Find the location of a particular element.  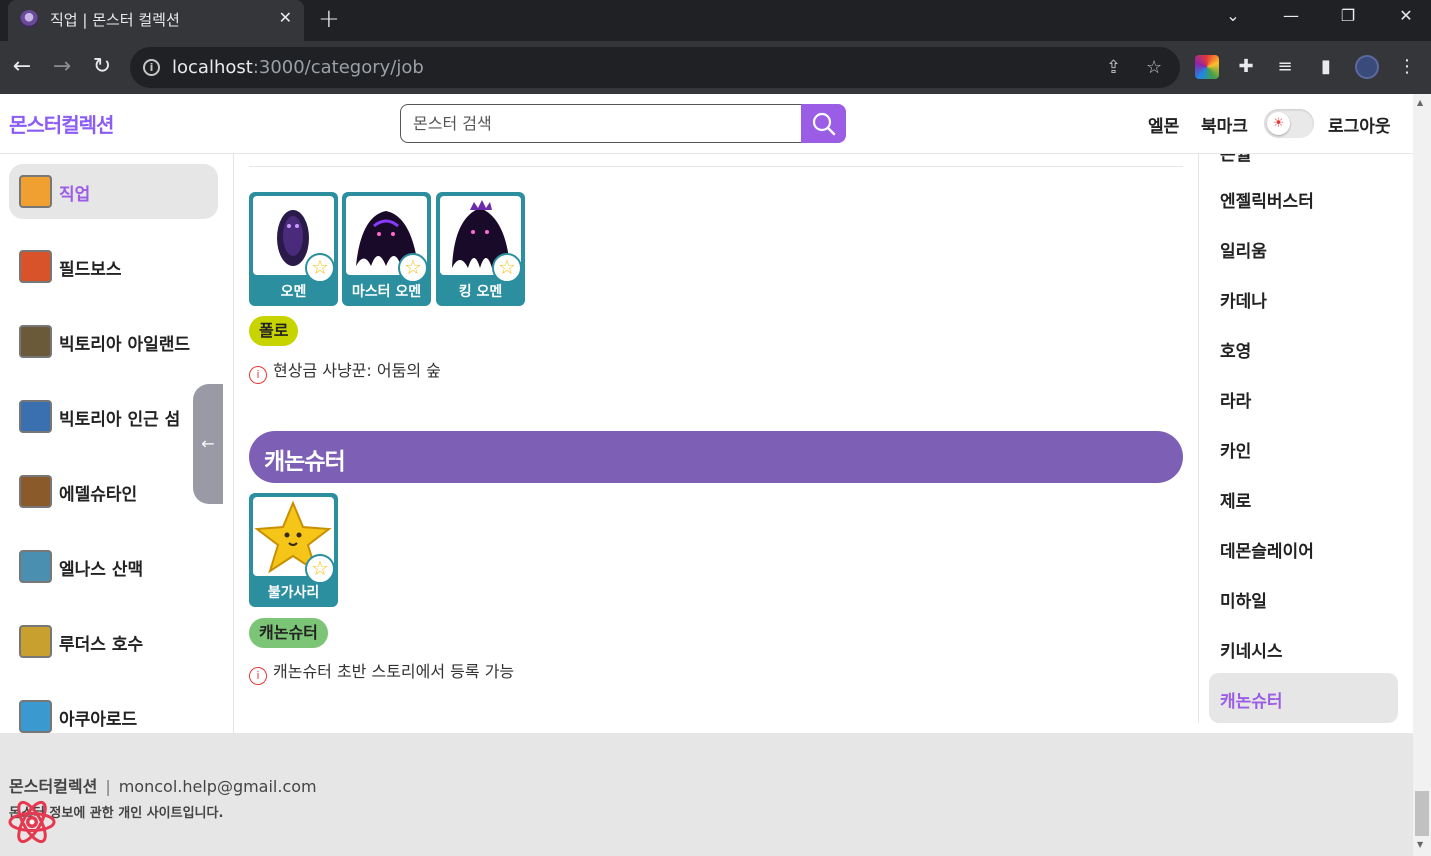

browser-tabstrip: 직업 | 몬스터 컬렉션 ✕ + ⌄ — ❐ ✕ is located at coordinates (715, 20).